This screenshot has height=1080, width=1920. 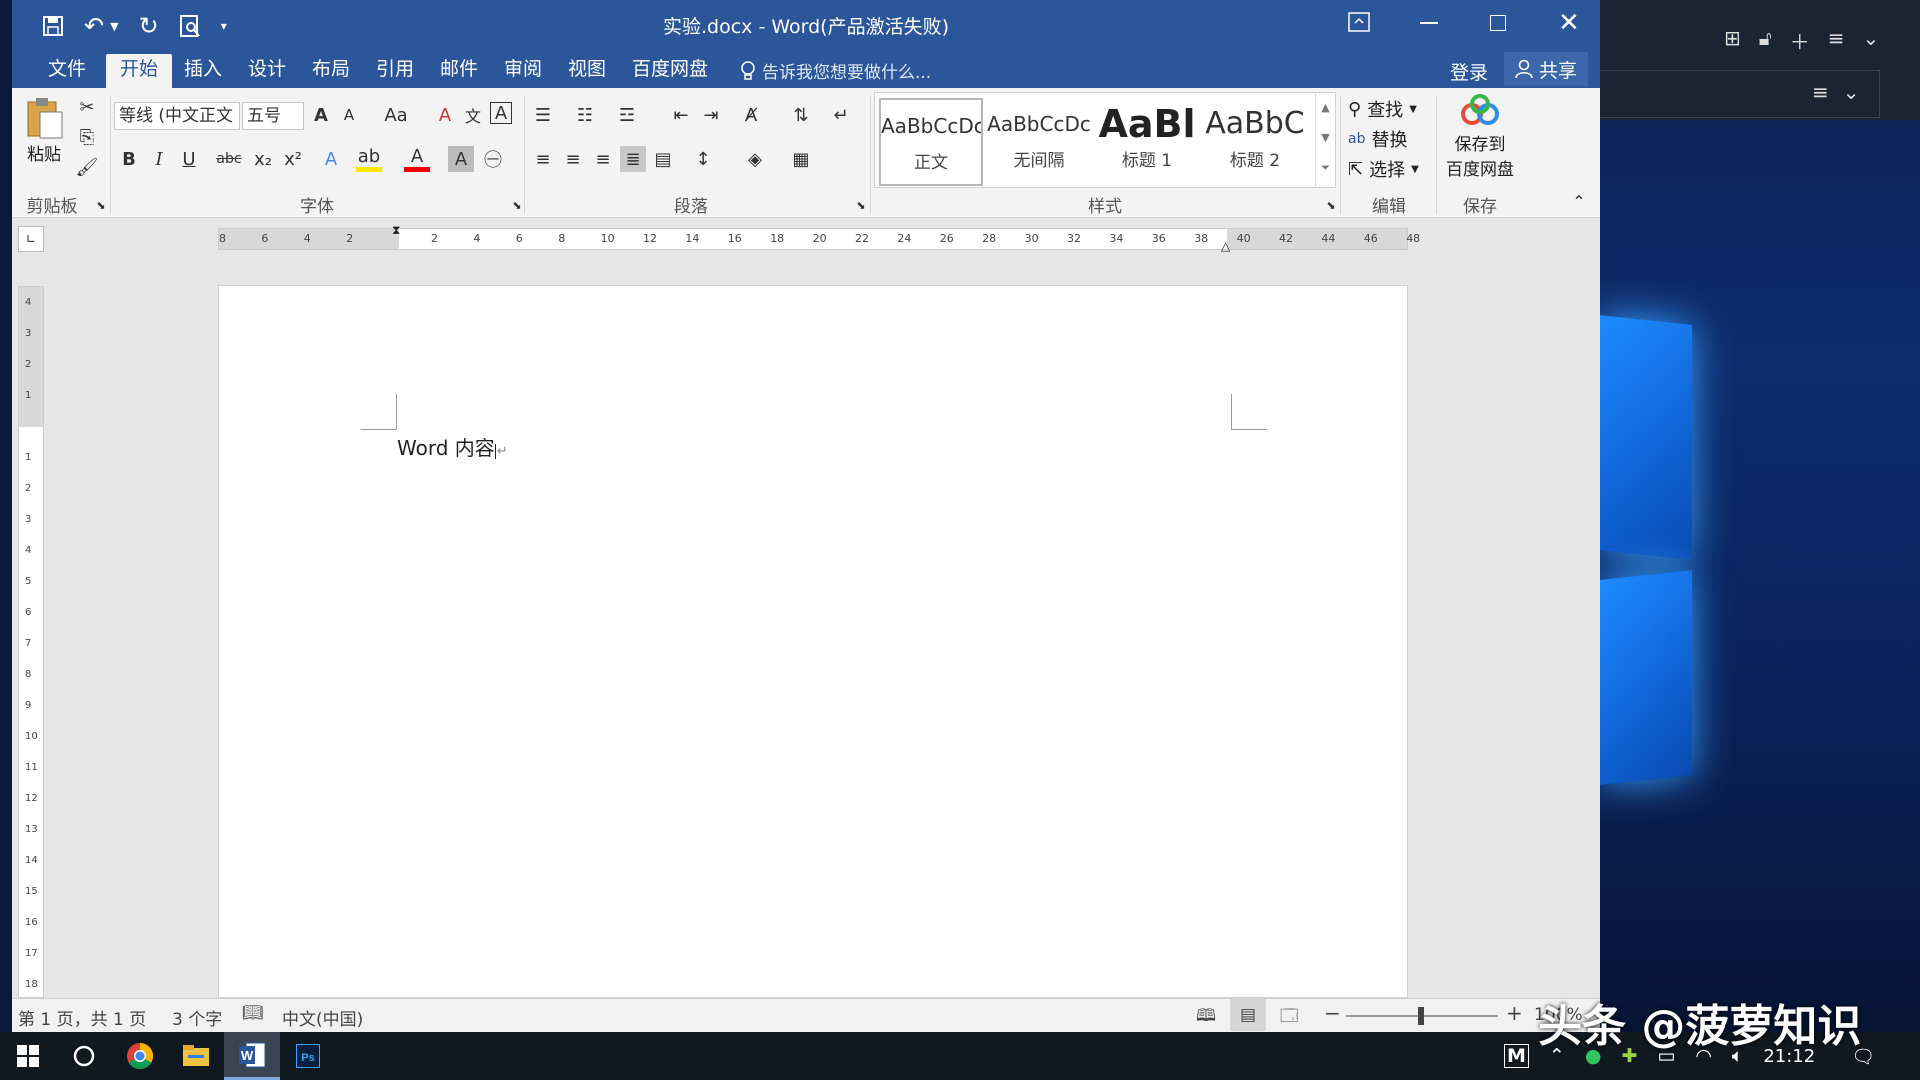 What do you see at coordinates (1383, 169) in the screenshot?
I see `select-button: ⇱ 选择 ▼` at bounding box center [1383, 169].